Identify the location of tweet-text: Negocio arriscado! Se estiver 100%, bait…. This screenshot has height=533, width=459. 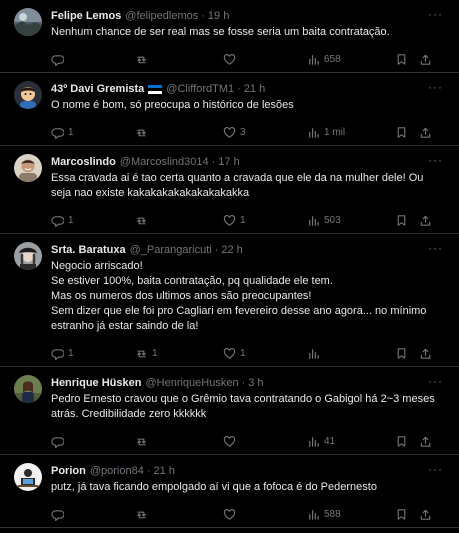
(239, 296).